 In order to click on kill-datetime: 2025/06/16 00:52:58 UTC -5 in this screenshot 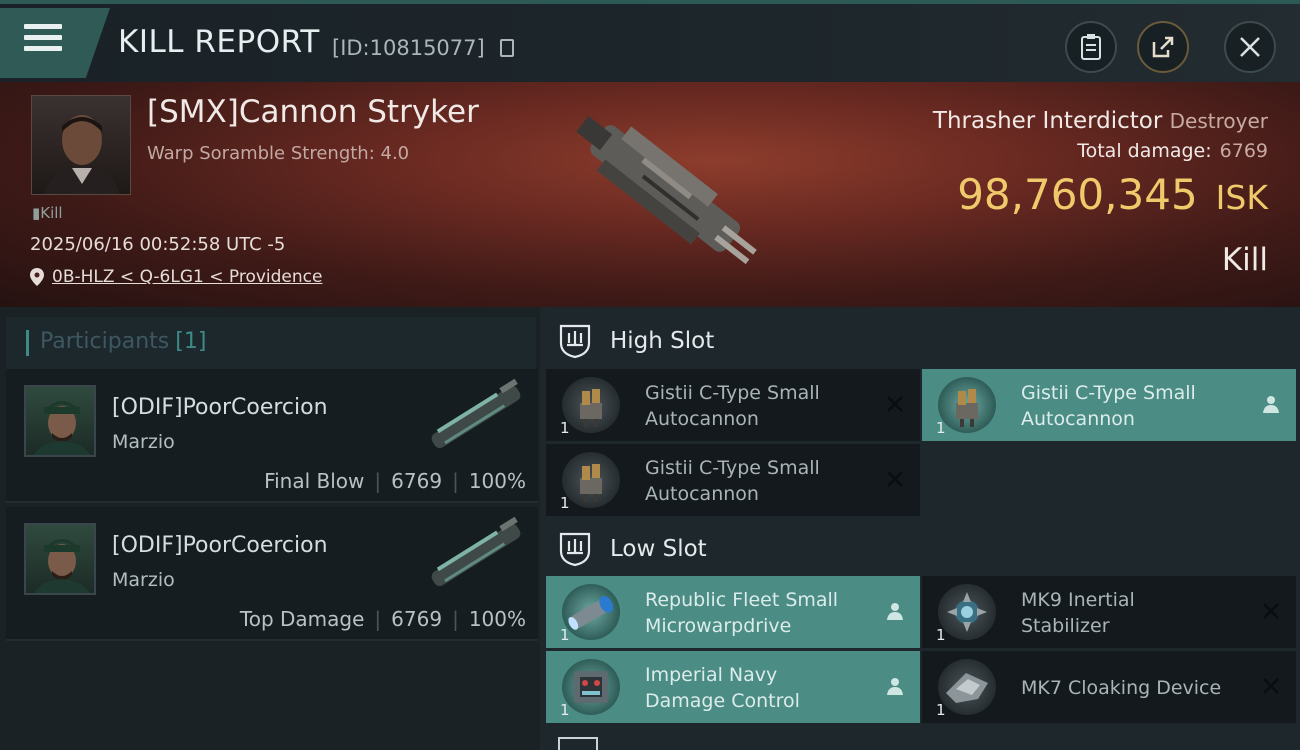, I will do `click(158, 244)`.